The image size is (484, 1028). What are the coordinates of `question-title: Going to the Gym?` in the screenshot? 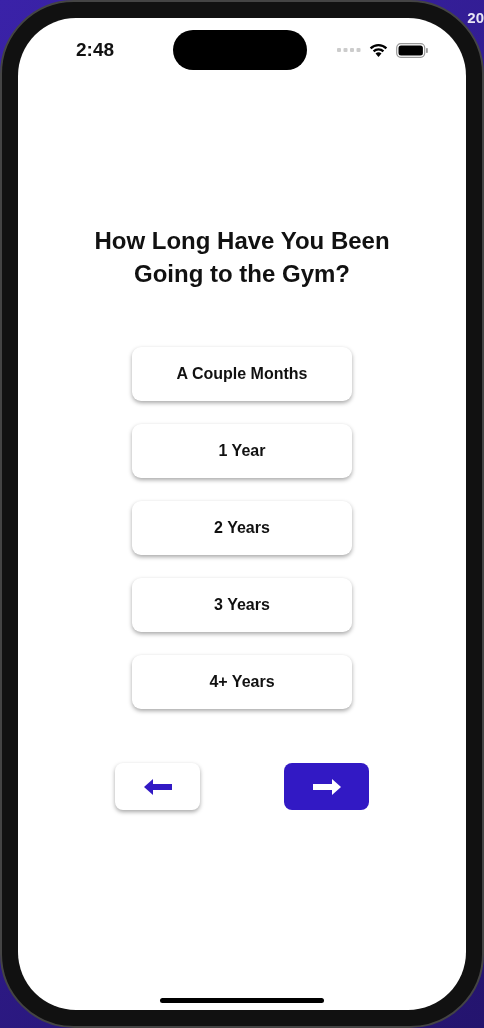 It's located at (242, 274).